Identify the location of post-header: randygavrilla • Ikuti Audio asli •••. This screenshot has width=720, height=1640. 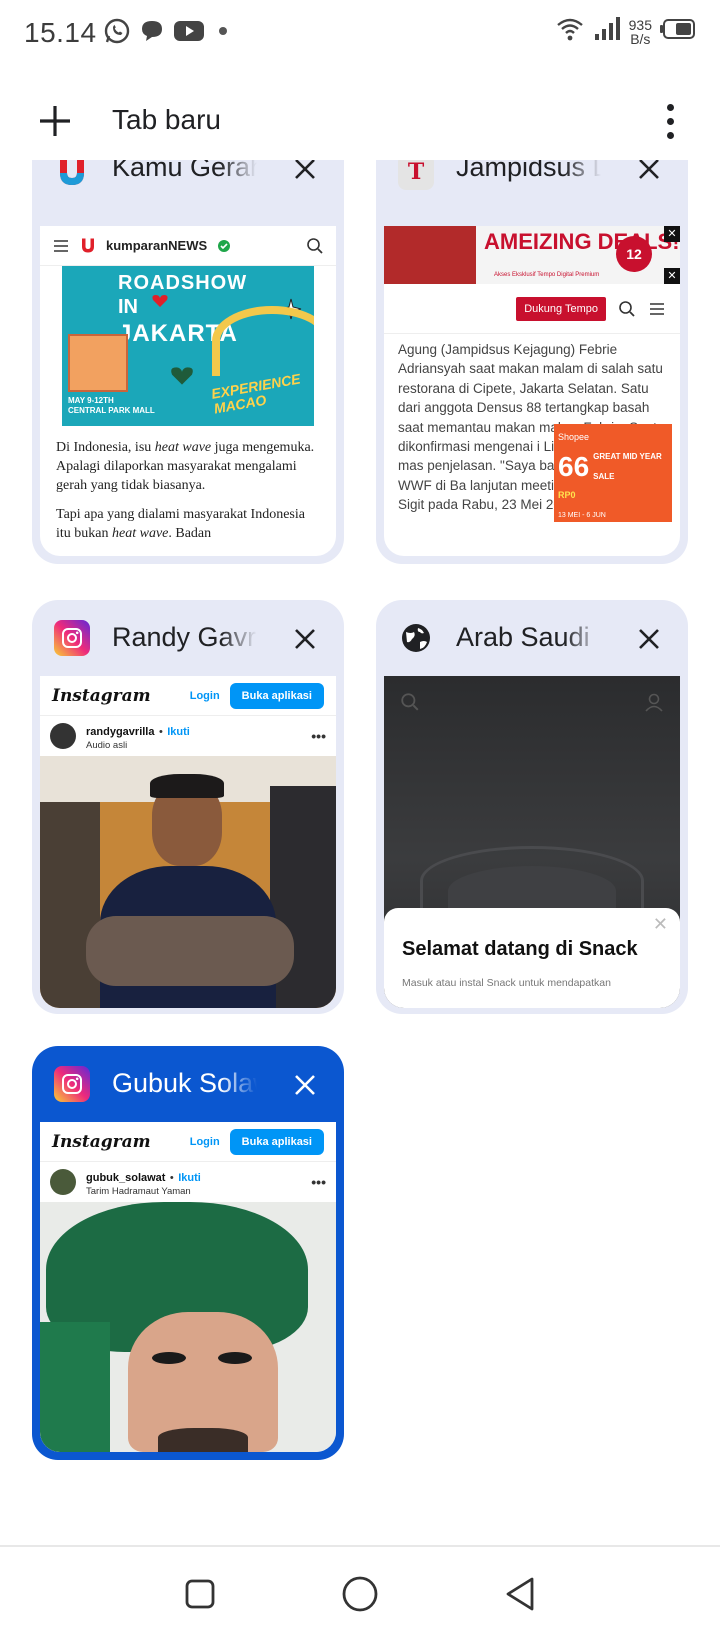
(188, 736).